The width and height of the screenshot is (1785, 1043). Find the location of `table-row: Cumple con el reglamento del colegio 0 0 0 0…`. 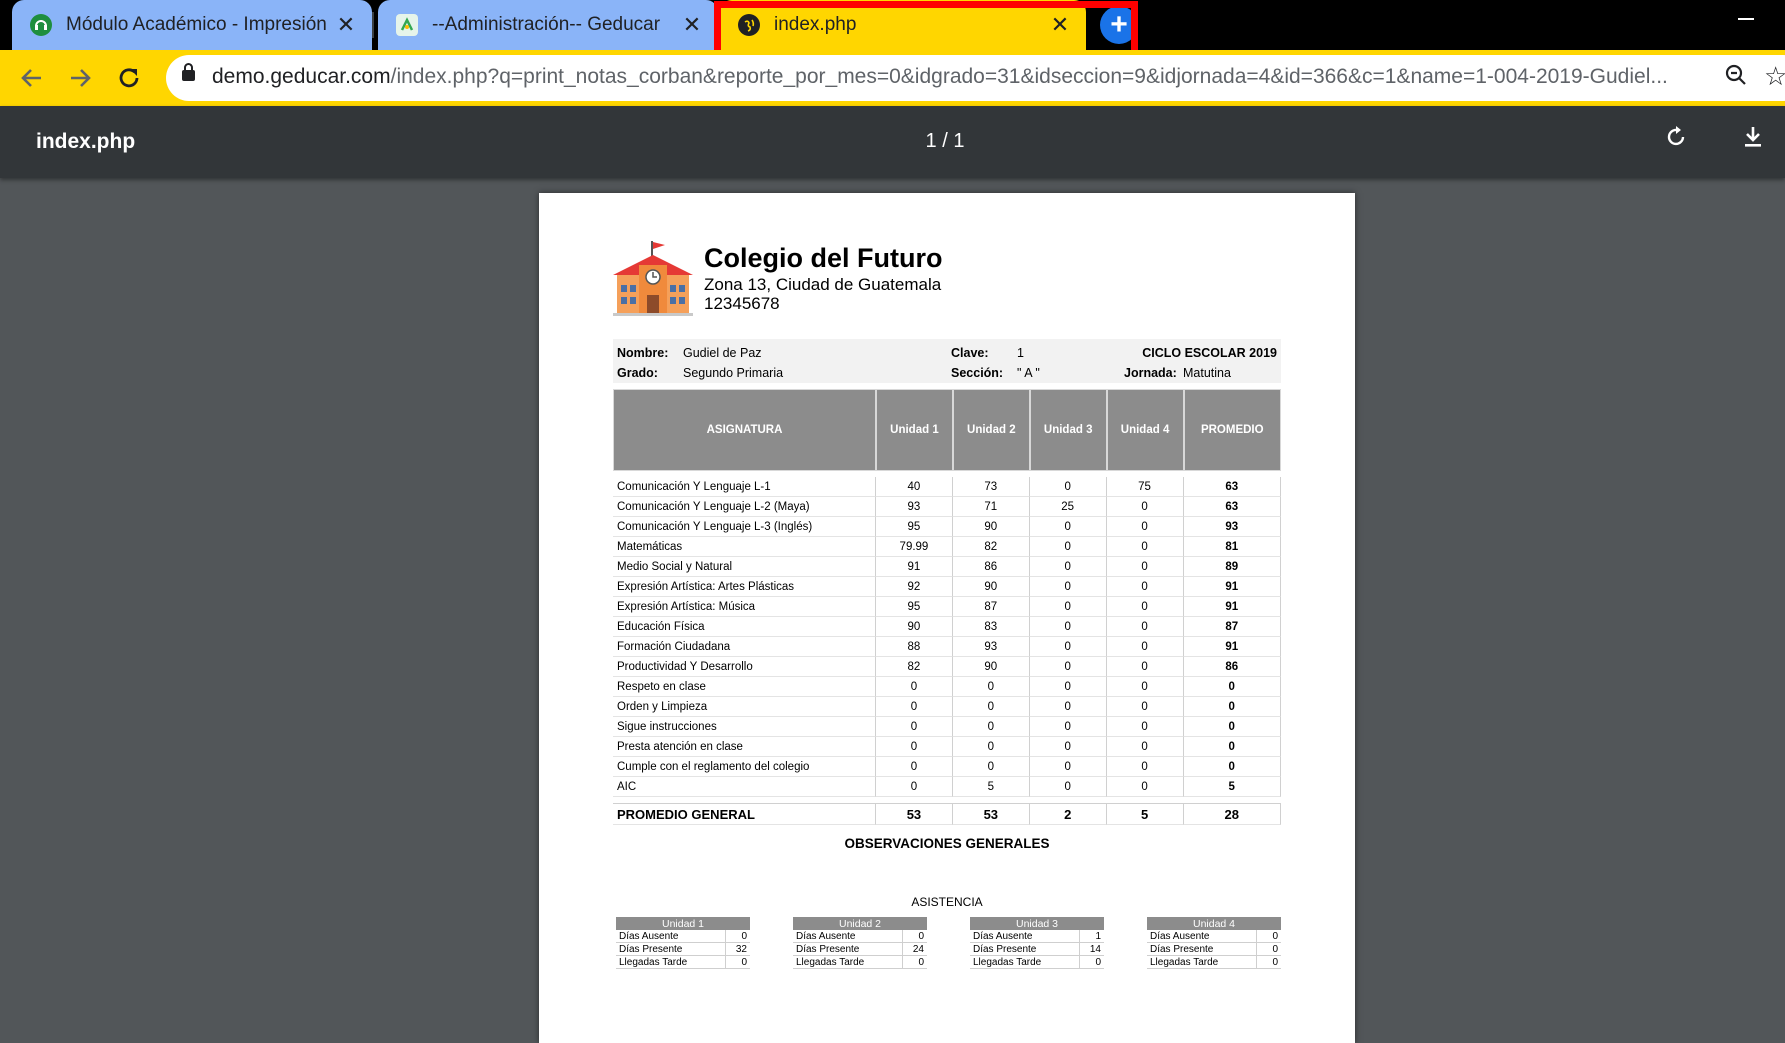

table-row: Cumple con el reglamento del colegio 0 0 0 0… is located at coordinates (947, 767).